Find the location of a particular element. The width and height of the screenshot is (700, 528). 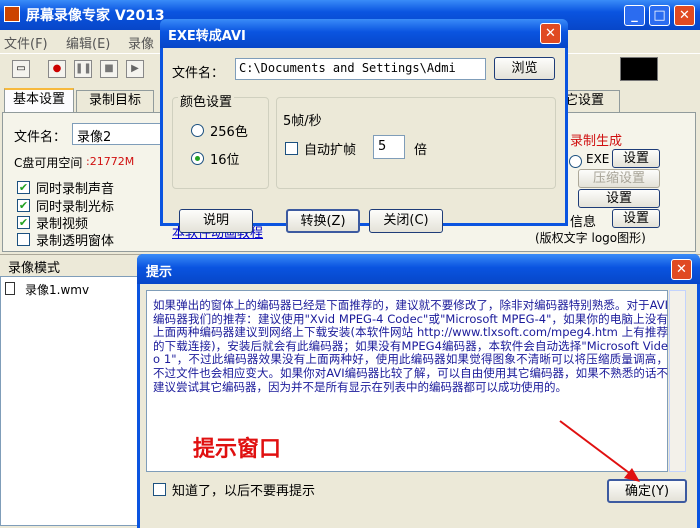

annotation-arrow is located at coordinates (599, 451).